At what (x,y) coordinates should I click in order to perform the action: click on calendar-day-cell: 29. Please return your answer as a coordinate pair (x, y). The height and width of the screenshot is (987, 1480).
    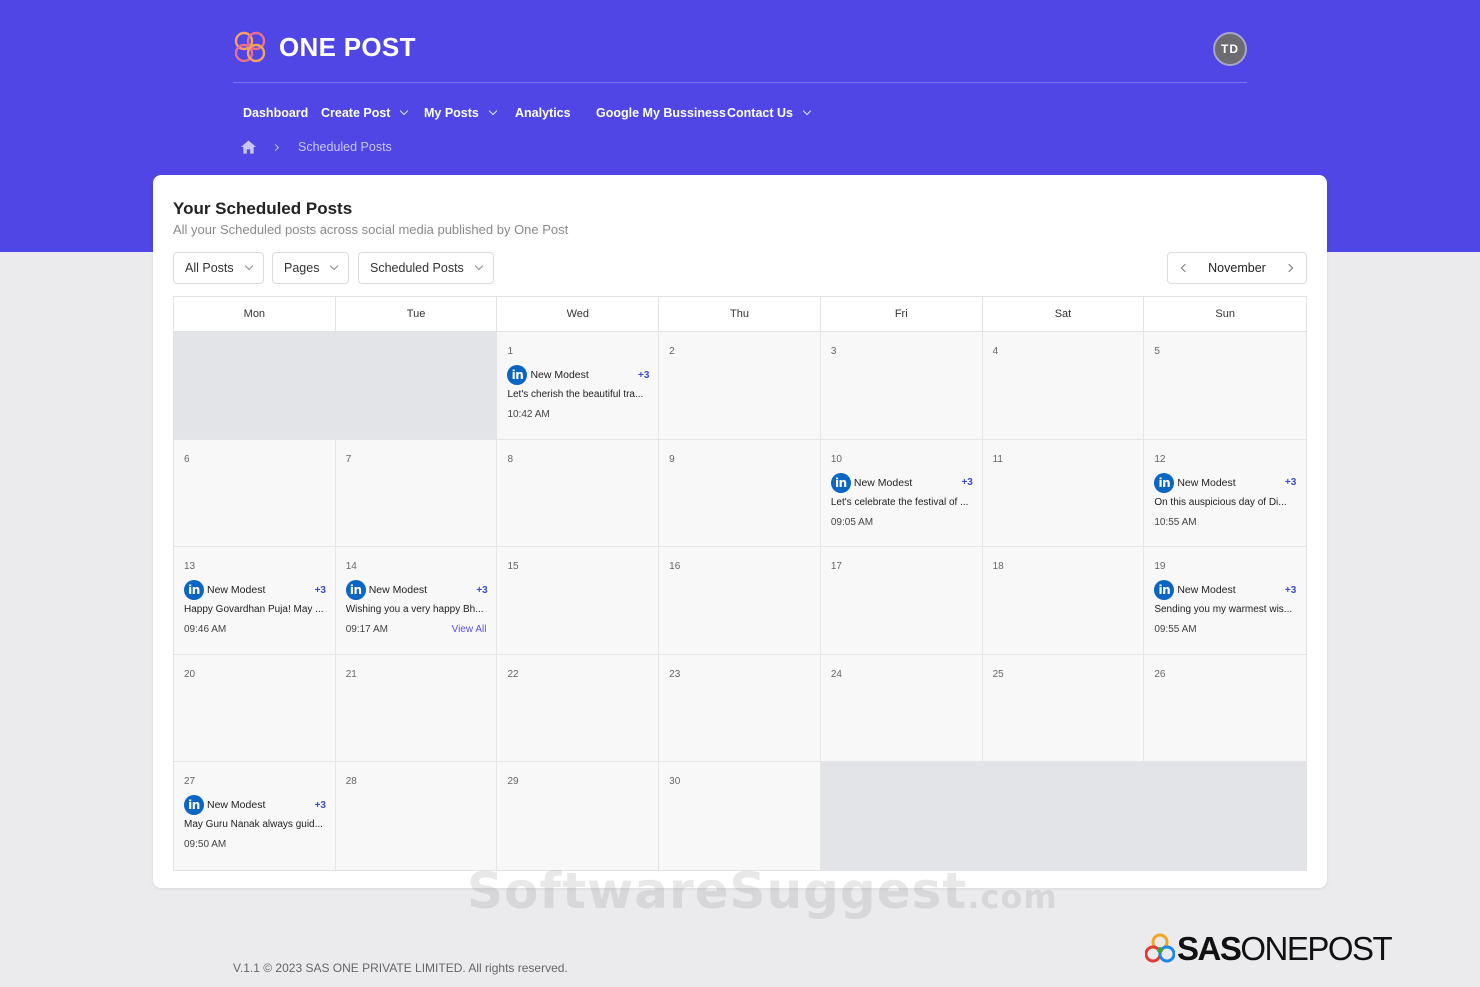
    Looking at the image, I should click on (578, 816).